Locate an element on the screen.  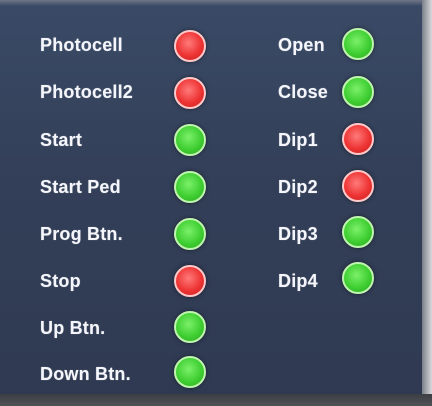
down-btn-indicator-icon is located at coordinates (190, 372).